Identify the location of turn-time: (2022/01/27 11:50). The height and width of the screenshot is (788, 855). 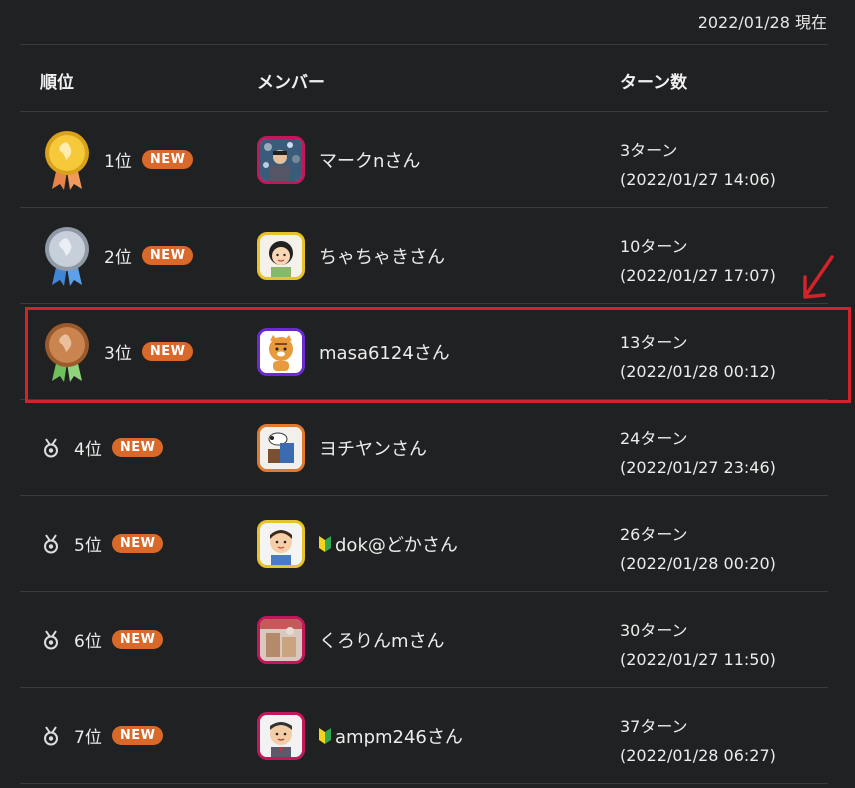
(698, 659).